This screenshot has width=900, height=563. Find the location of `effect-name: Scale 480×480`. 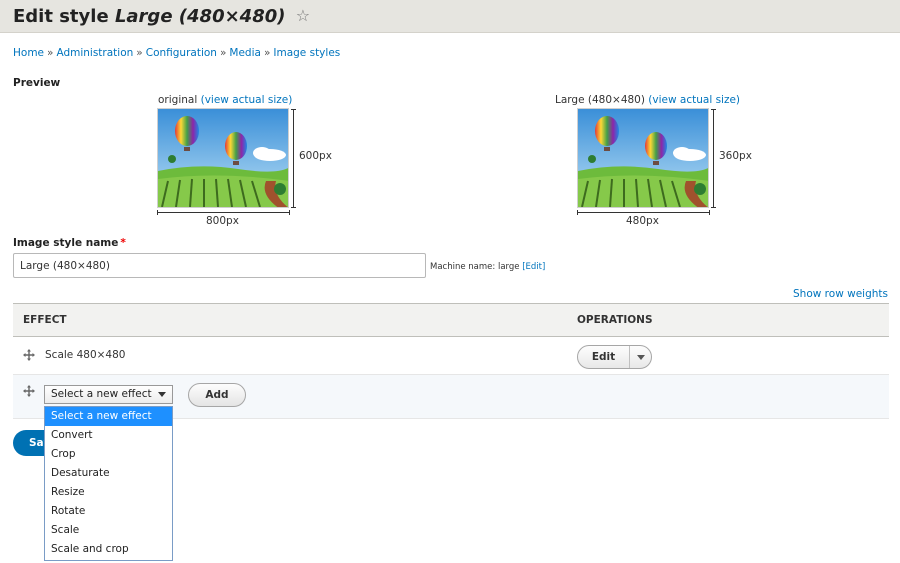

effect-name: Scale 480×480 is located at coordinates (85, 355).